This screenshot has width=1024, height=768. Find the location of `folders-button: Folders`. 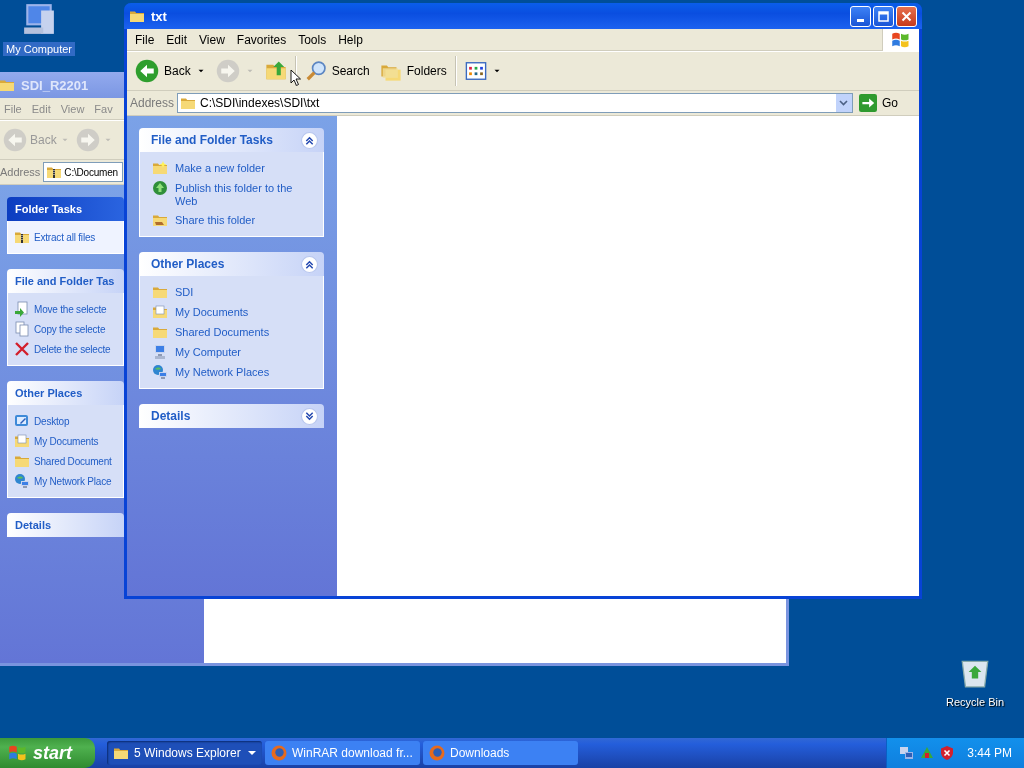

folders-button: Folders is located at coordinates (413, 71).